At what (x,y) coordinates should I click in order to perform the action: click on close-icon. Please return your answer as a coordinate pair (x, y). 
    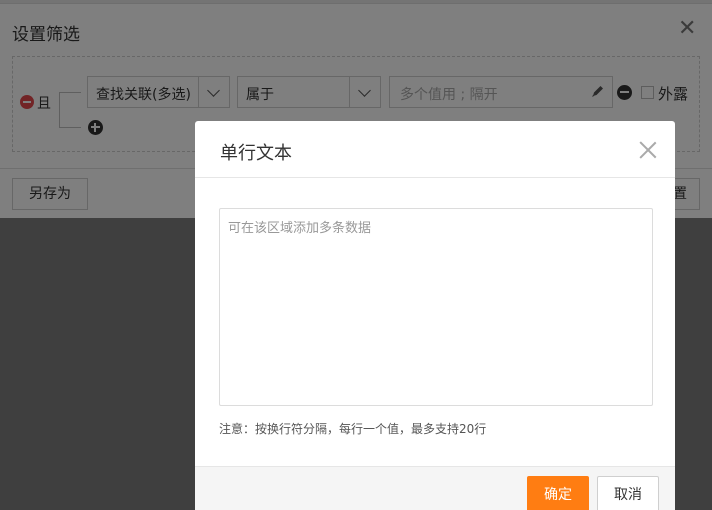
    Looking at the image, I should click on (648, 150).